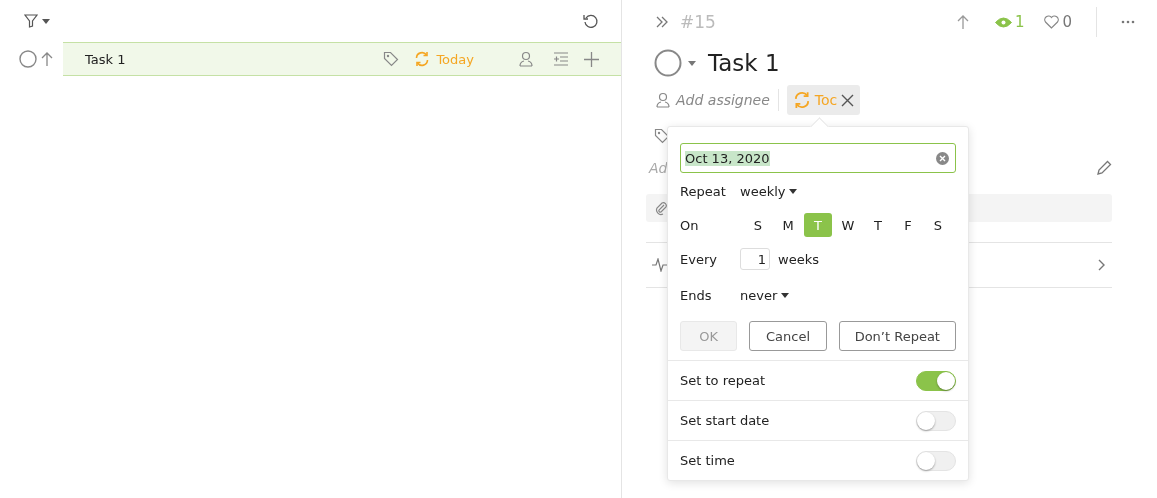 The height and width of the screenshot is (498, 1157). I want to click on toggle-label: Set to repeat, so click(723, 380).